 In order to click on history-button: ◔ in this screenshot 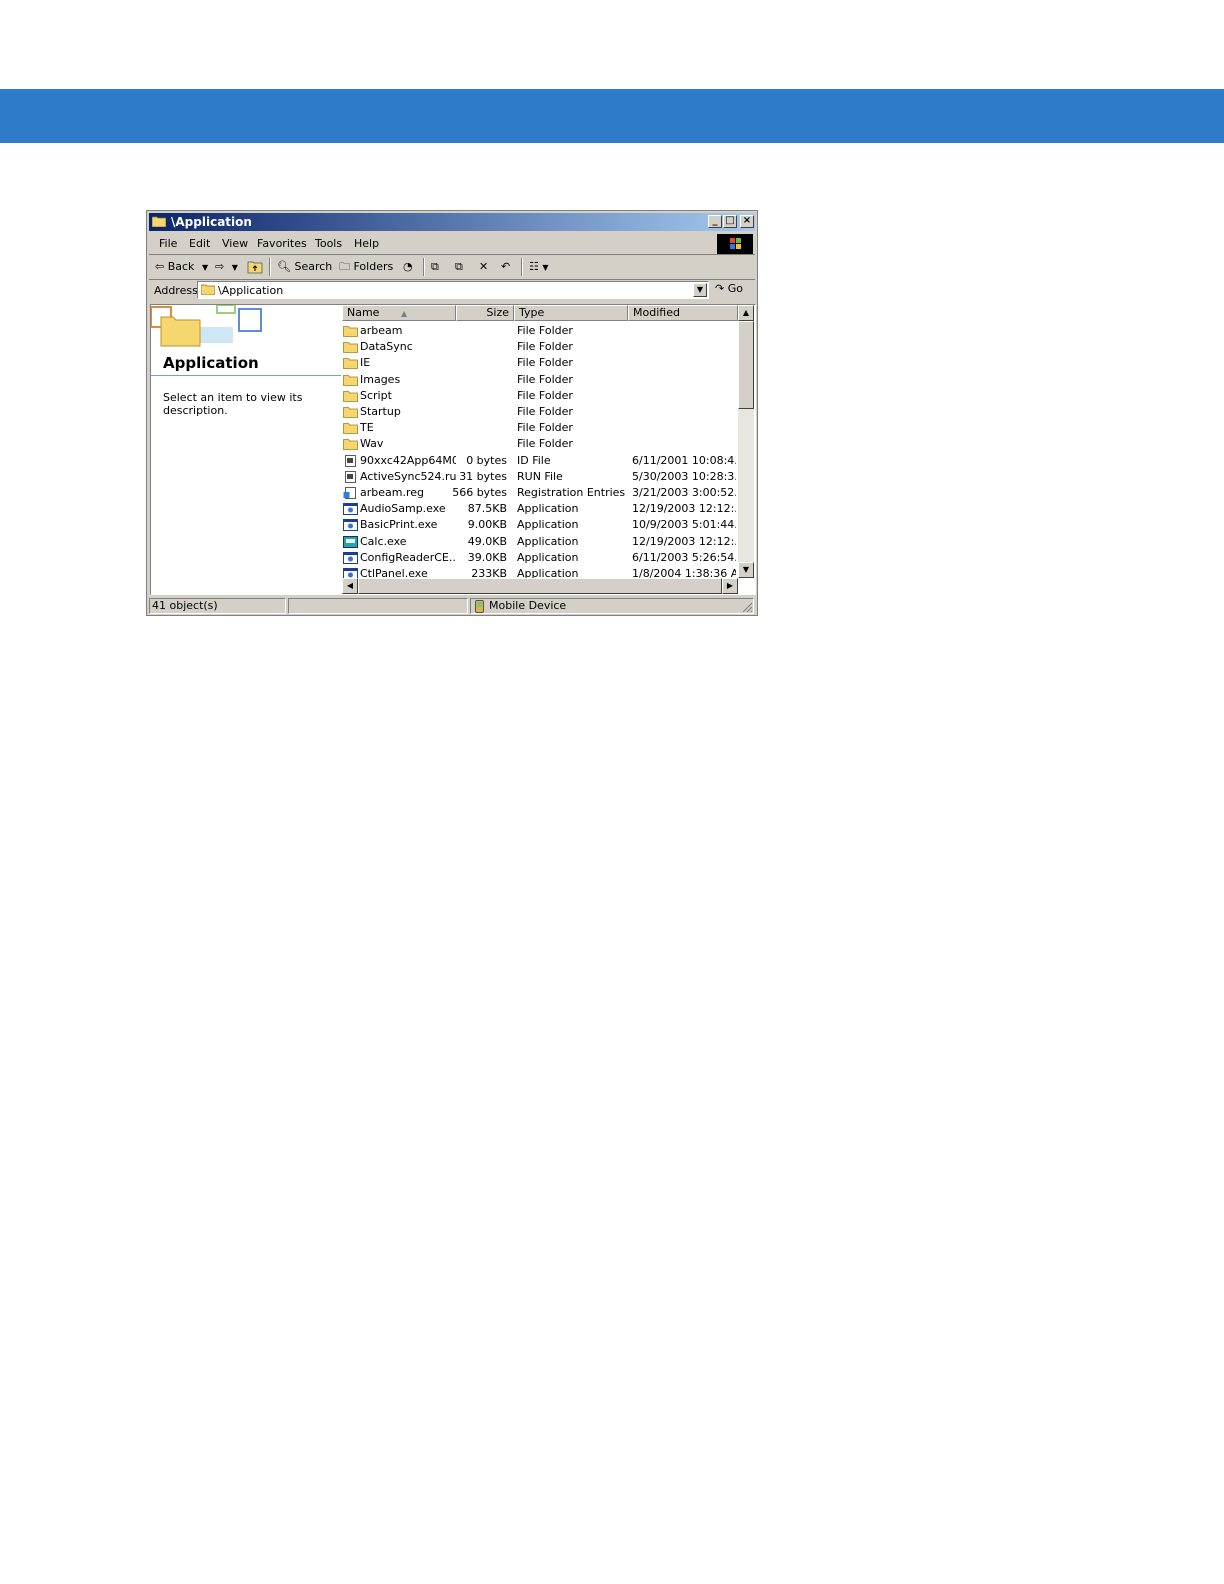, I will do `click(408, 267)`.